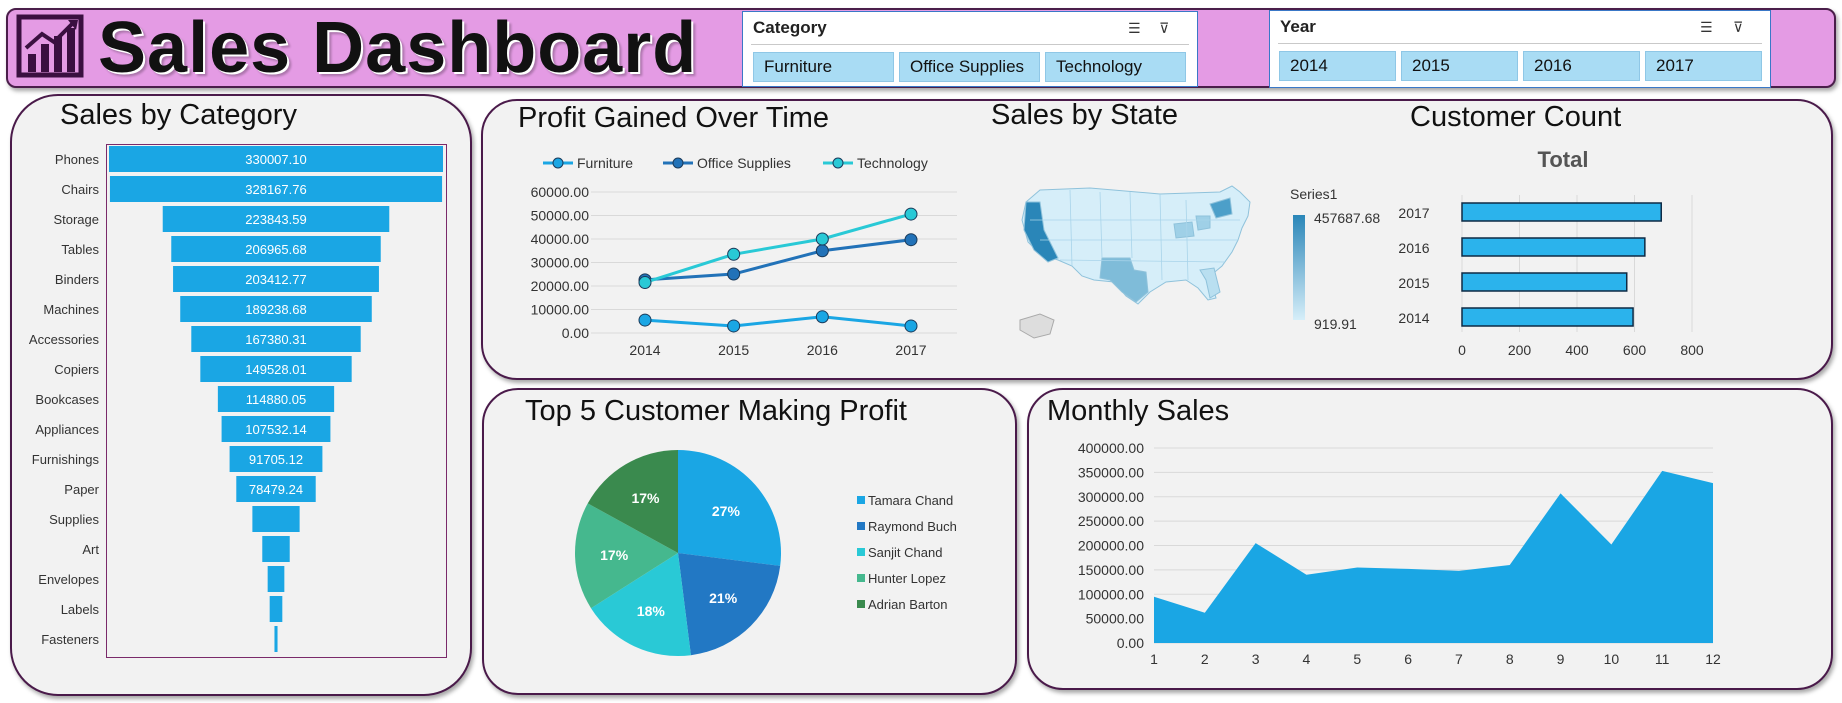 Image resolution: width=1842 pixels, height=703 pixels. What do you see at coordinates (1111, 594) in the screenshot?
I see `y-tick-label: 100000.00` at bounding box center [1111, 594].